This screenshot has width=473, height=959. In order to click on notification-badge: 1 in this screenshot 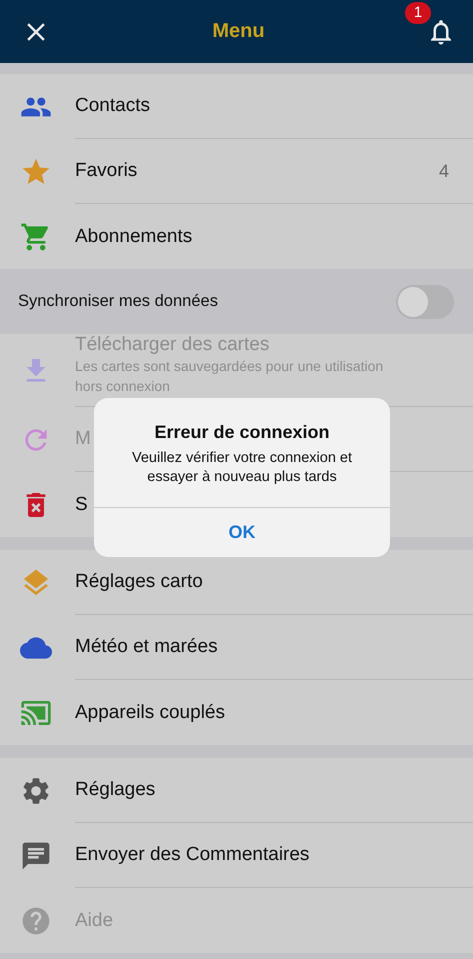, I will do `click(418, 13)`.